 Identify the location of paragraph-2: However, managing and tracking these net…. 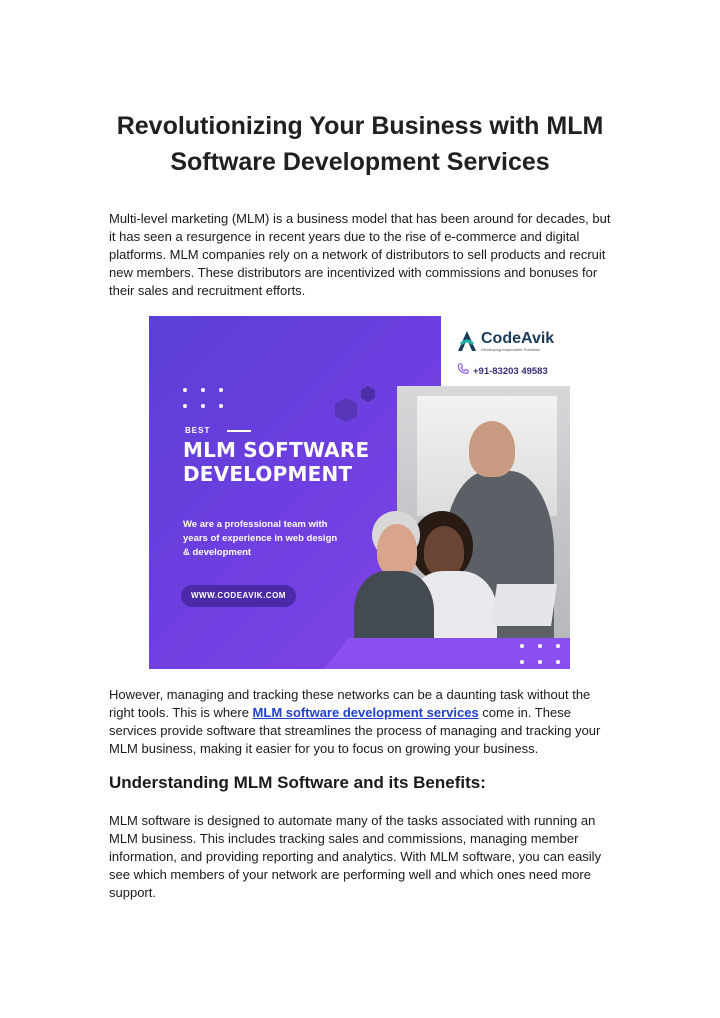
(364, 722).